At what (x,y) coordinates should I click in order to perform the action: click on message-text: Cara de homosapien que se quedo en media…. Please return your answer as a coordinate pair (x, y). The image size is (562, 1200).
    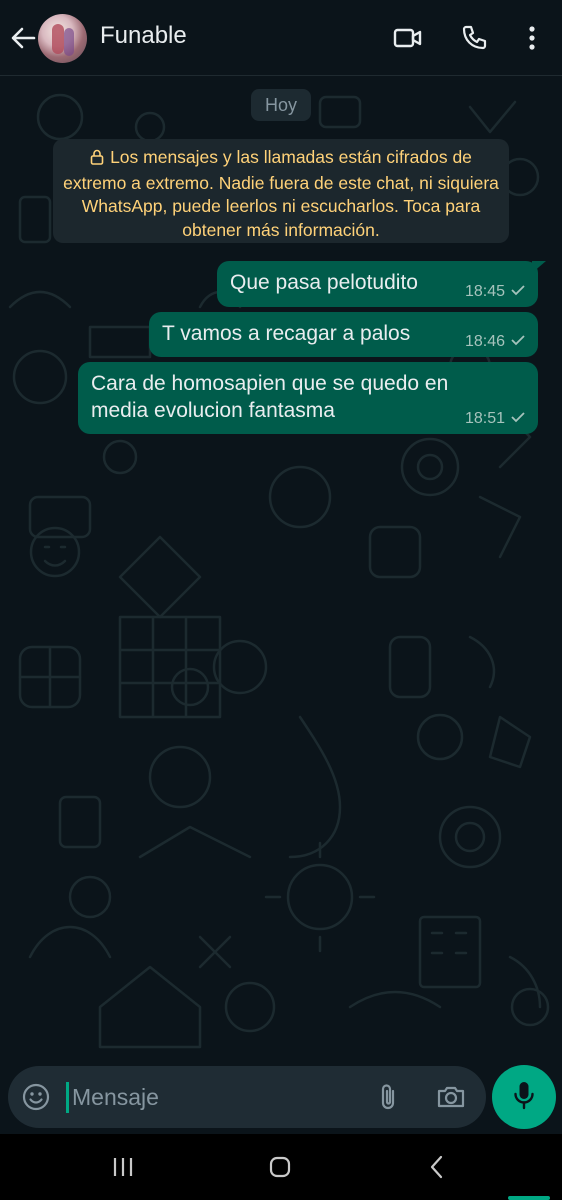
    Looking at the image, I should click on (269, 397).